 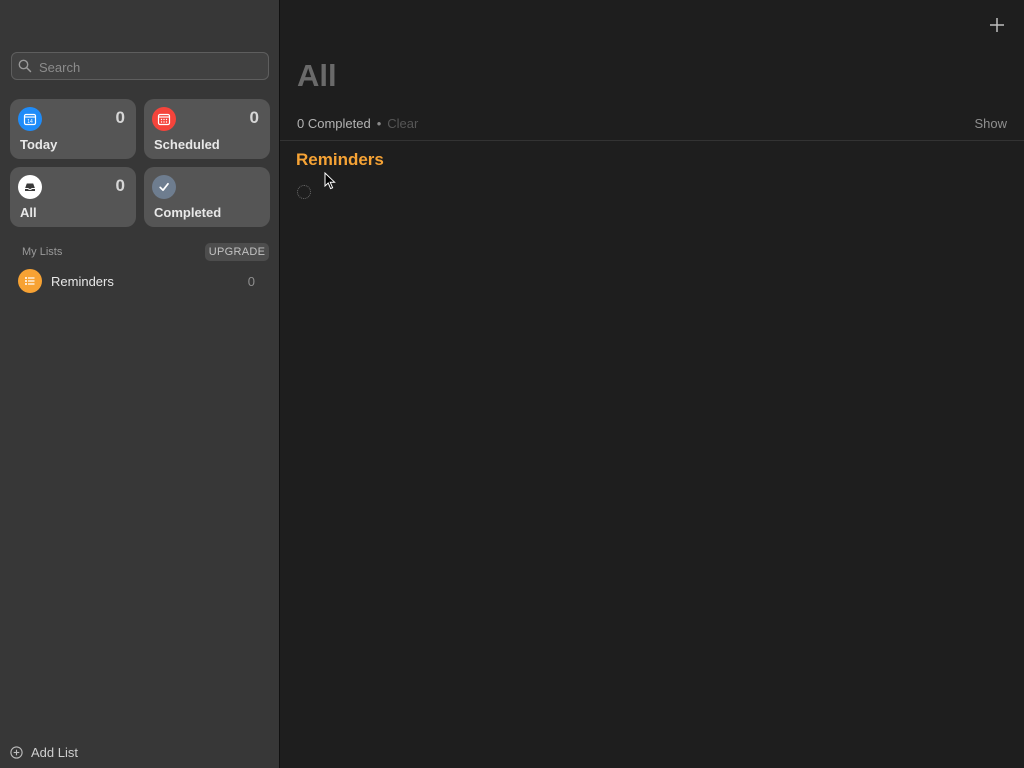 I want to click on mouse-pointer-icon, so click(x=330, y=181).